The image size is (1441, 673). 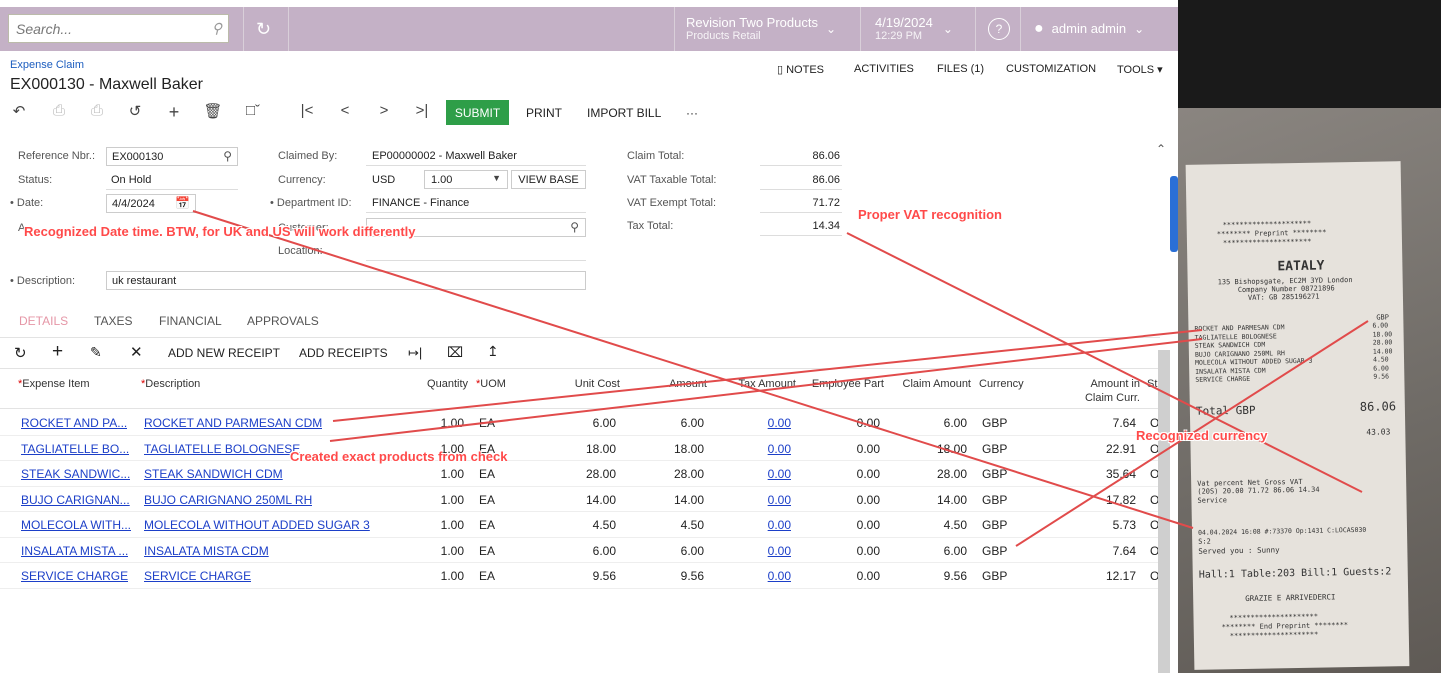 I want to click on prev-record-icon: <, so click(x=345, y=110).